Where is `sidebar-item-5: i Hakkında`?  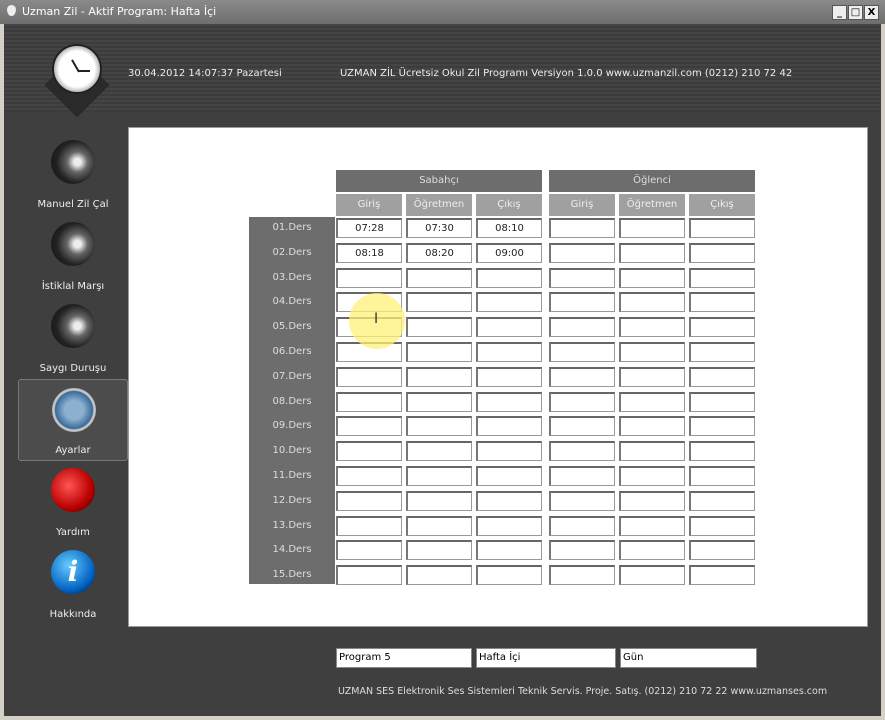
sidebar-item-5: i Hakkında is located at coordinates (73, 583).